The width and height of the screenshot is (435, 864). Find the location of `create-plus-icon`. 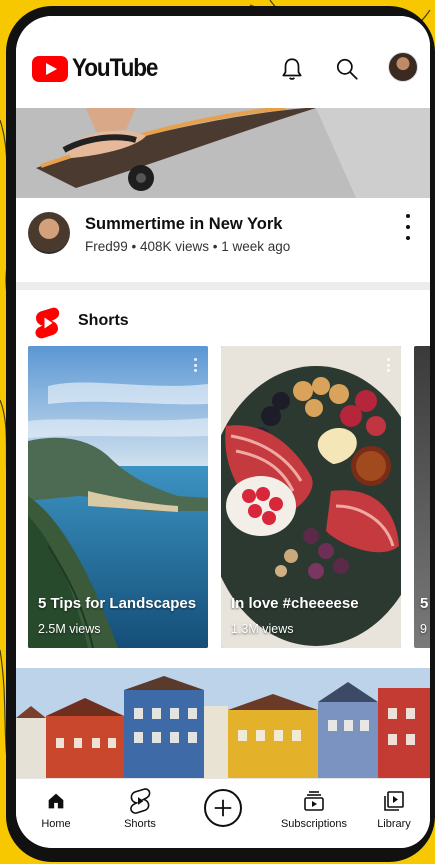

create-plus-icon is located at coordinates (223, 808).